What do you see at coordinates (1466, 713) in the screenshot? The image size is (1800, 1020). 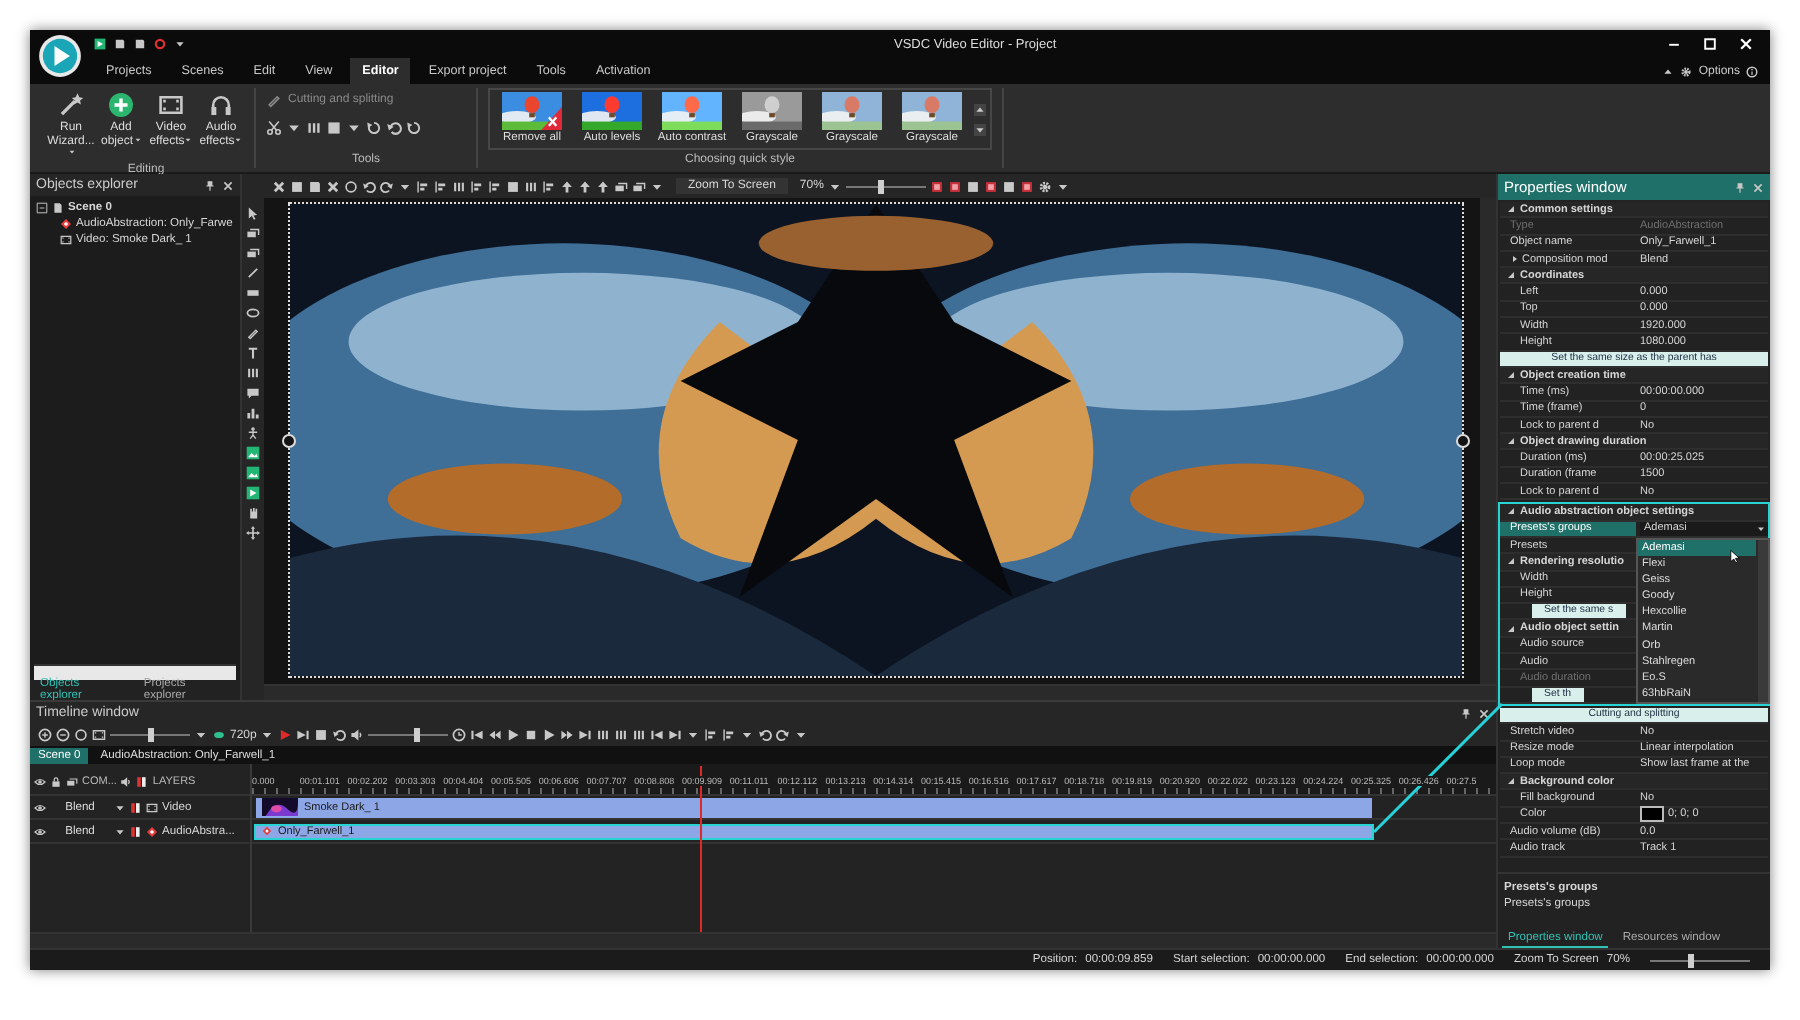 I see `pin-icon` at bounding box center [1466, 713].